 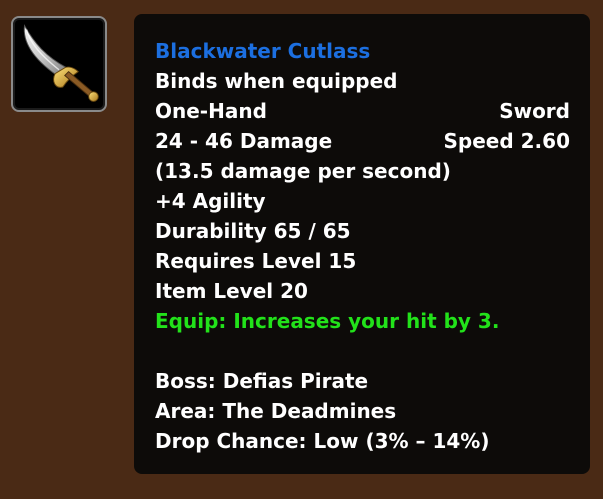 What do you see at coordinates (362, 201) in the screenshot?
I see `stat-row: +4 Agility` at bounding box center [362, 201].